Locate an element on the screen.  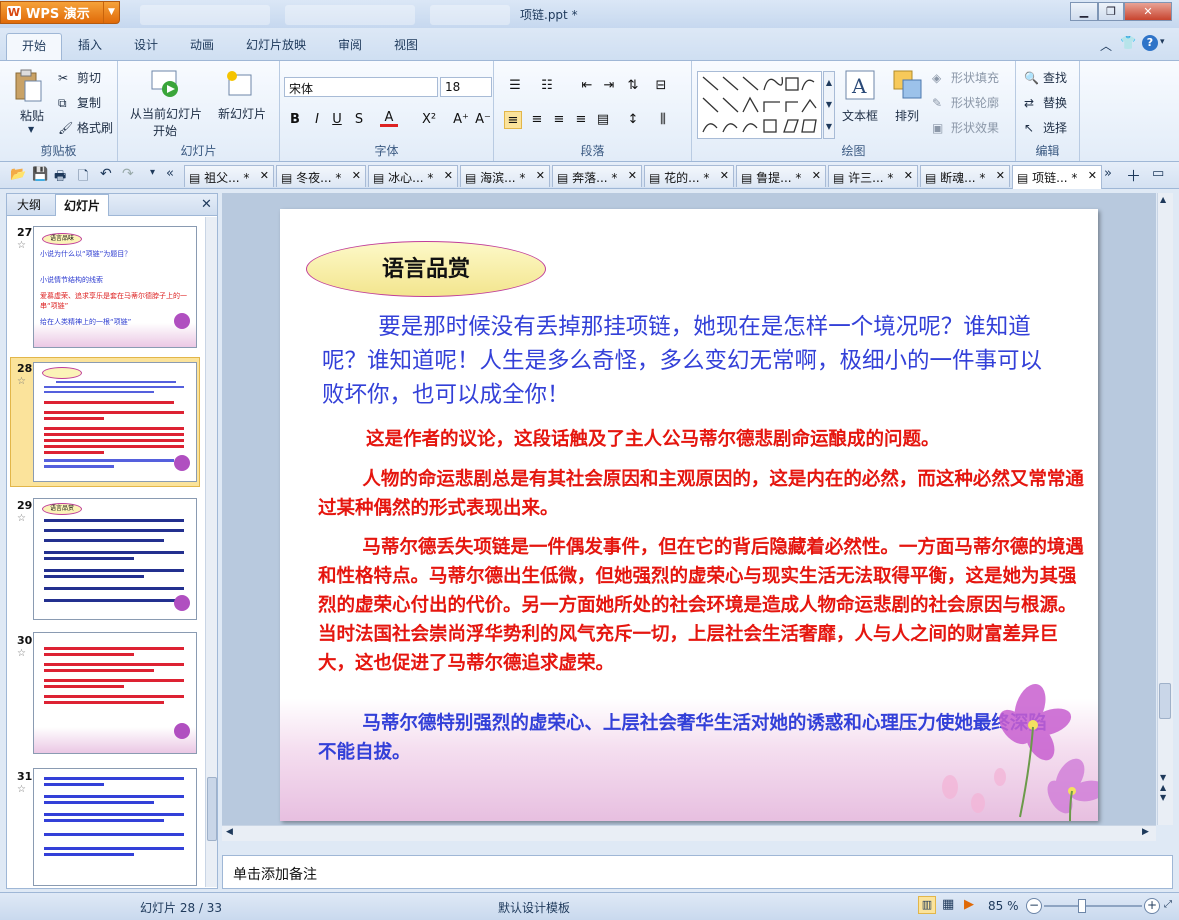
zoom-slider-handle is located at coordinates (1082, 906).